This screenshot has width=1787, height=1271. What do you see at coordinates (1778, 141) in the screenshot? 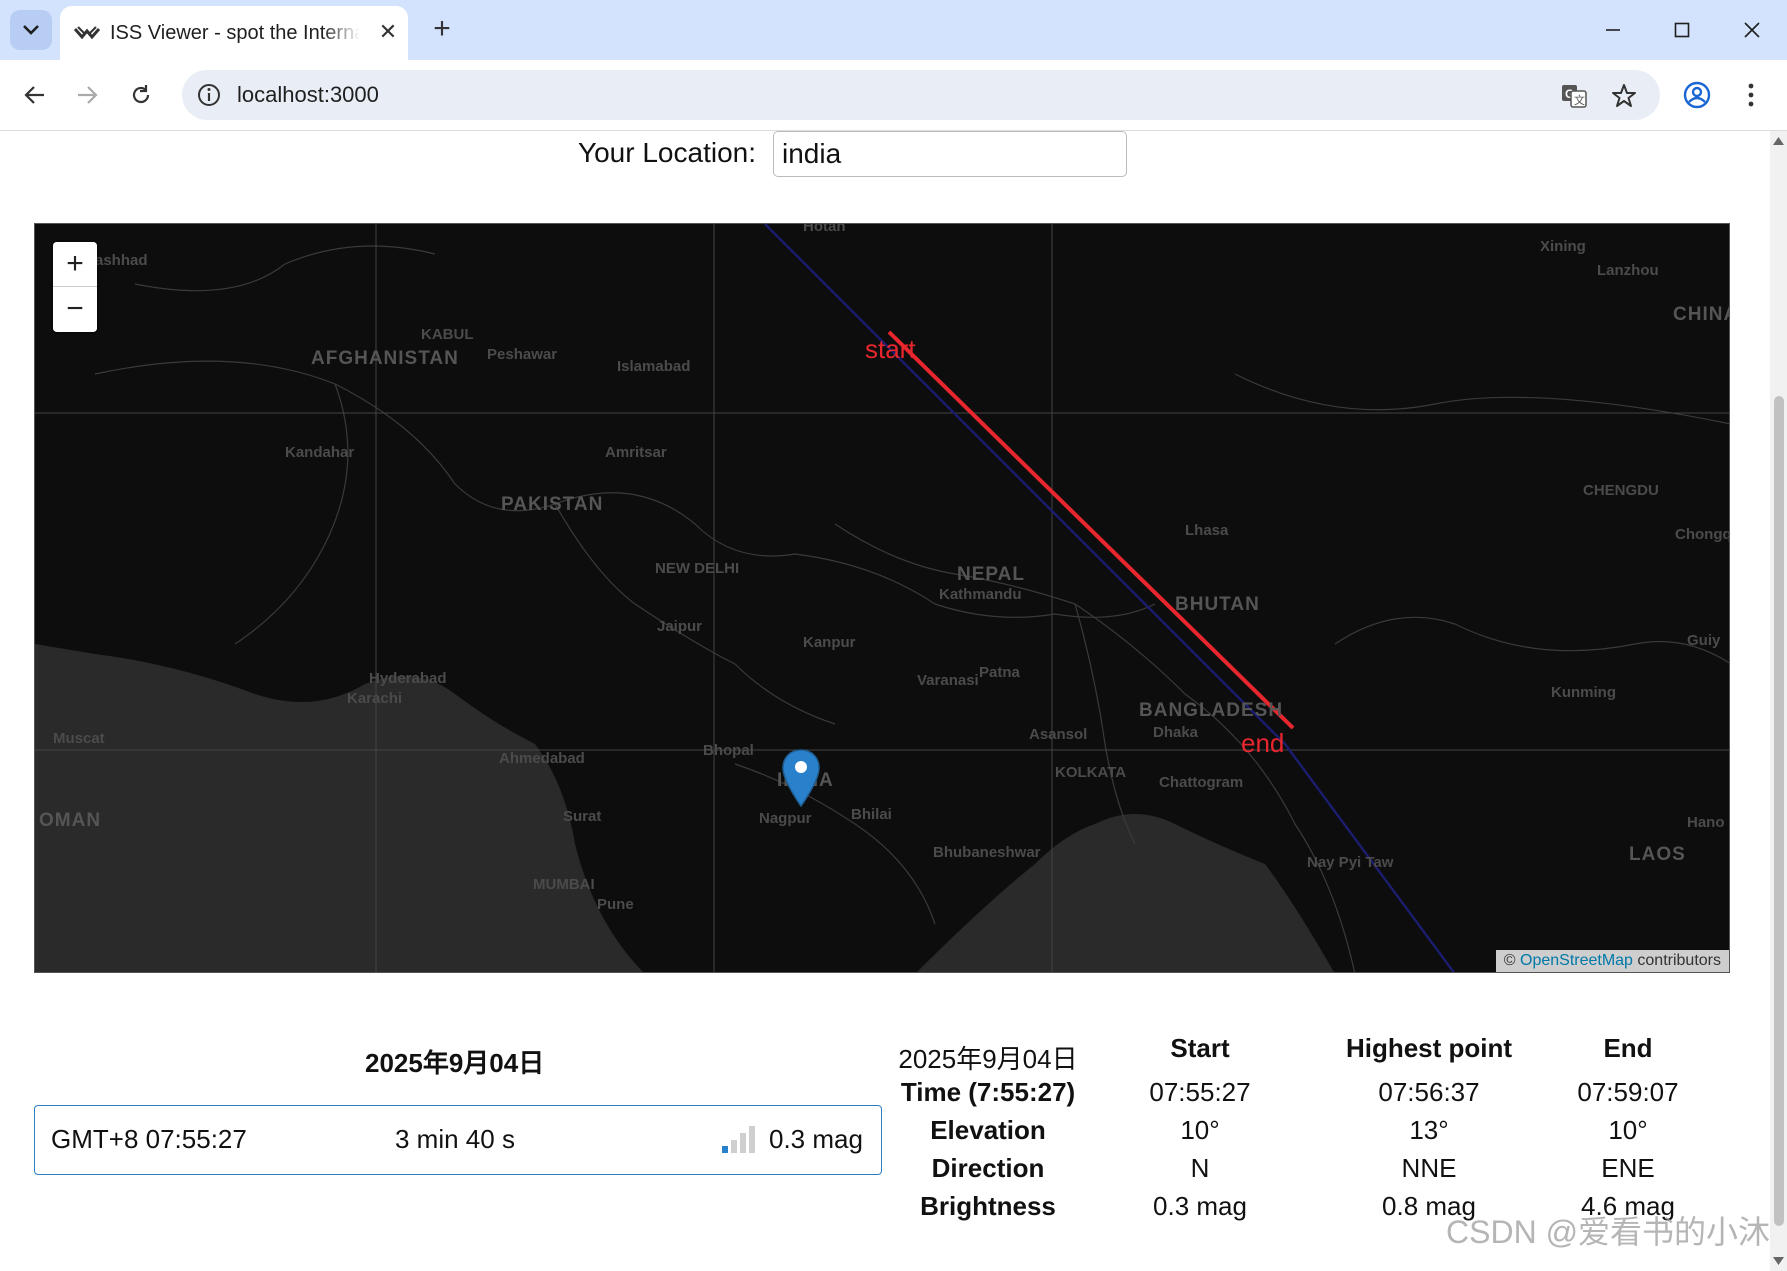
I see `scroll-up-arrow-icon` at bounding box center [1778, 141].